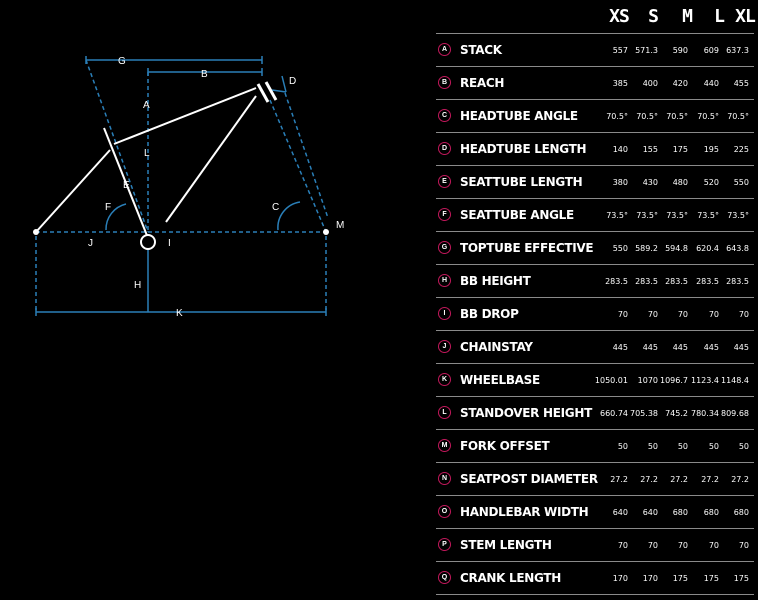 The width and height of the screenshot is (758, 600). What do you see at coordinates (595, 281) in the screenshot?
I see `table-row: H BB HEIGHT 283.5 283.5 283.5 283.5 283.5` at bounding box center [595, 281].